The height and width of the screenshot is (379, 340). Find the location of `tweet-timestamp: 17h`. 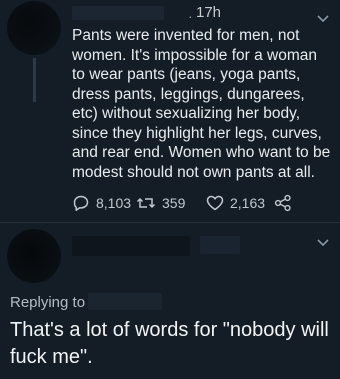

tweet-timestamp: 17h is located at coordinates (208, 12).